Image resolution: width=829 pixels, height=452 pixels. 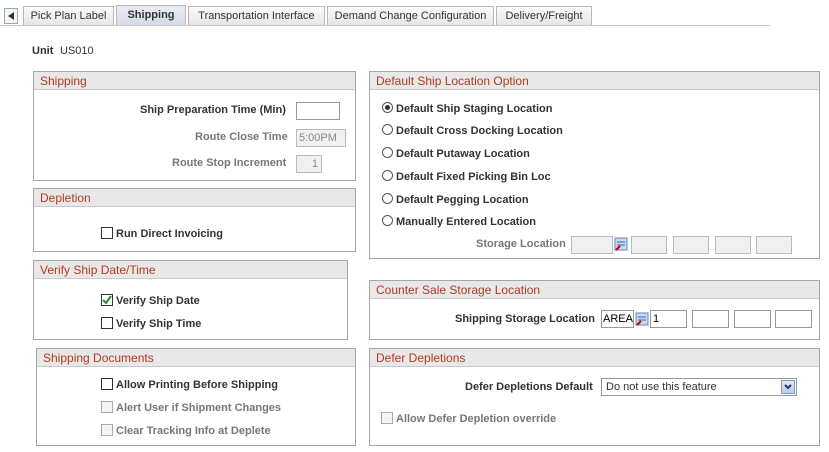 What do you see at coordinates (466, 222) in the screenshot?
I see `radio-label-manually-entered: Manually Entered Location` at bounding box center [466, 222].